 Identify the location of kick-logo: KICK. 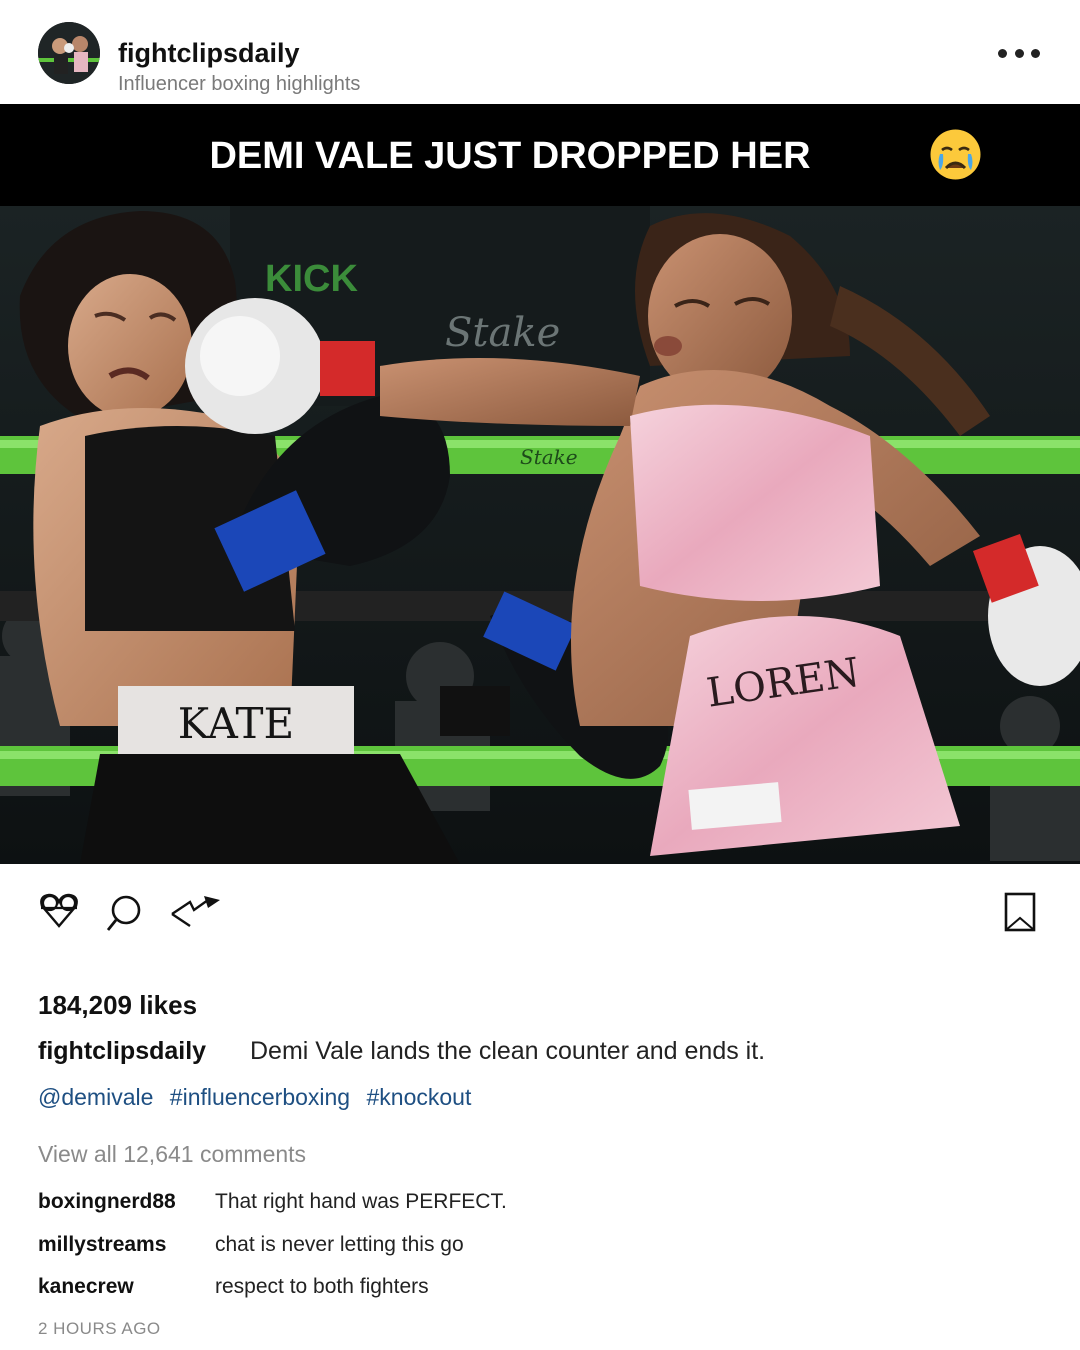
(311, 279).